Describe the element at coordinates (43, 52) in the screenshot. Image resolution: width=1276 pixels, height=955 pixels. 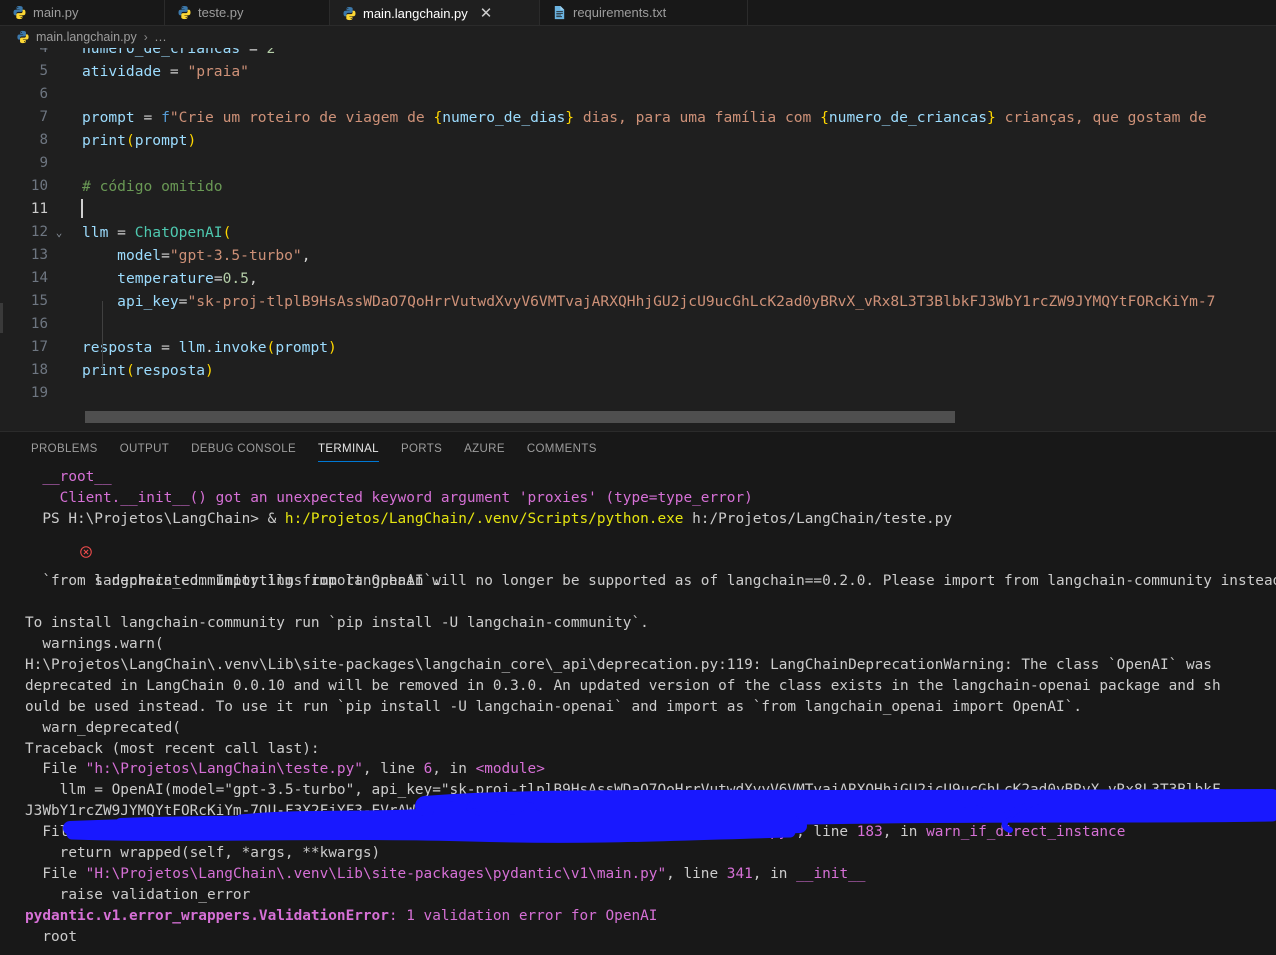
I see `line-number: 4` at that location.